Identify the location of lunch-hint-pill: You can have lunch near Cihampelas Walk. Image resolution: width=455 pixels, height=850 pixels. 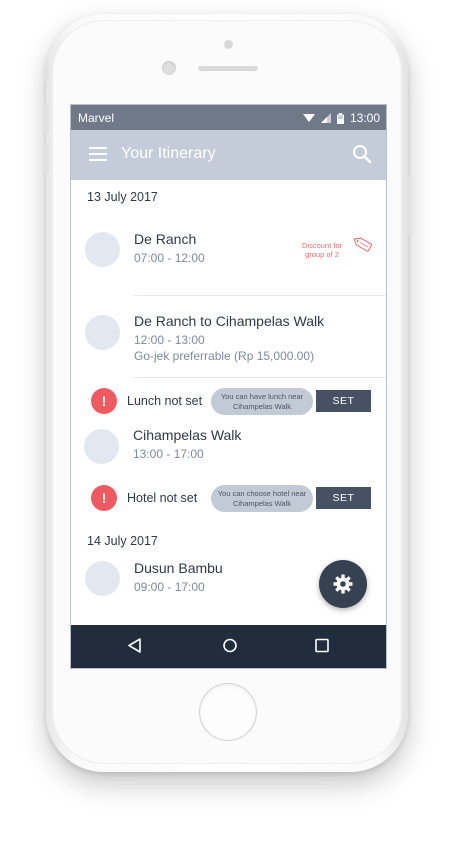
(262, 401).